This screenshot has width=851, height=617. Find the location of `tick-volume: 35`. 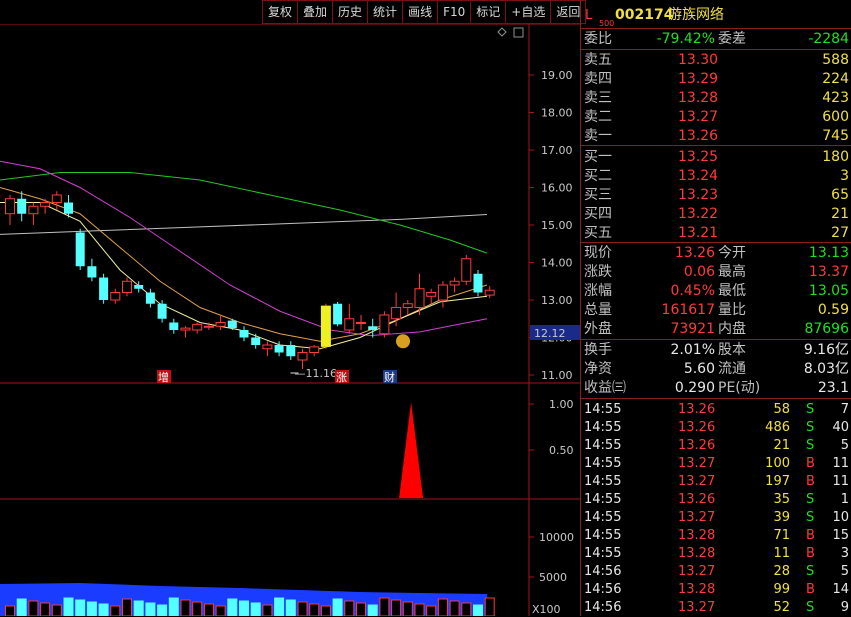

tick-volume: 35 is located at coordinates (781, 499).